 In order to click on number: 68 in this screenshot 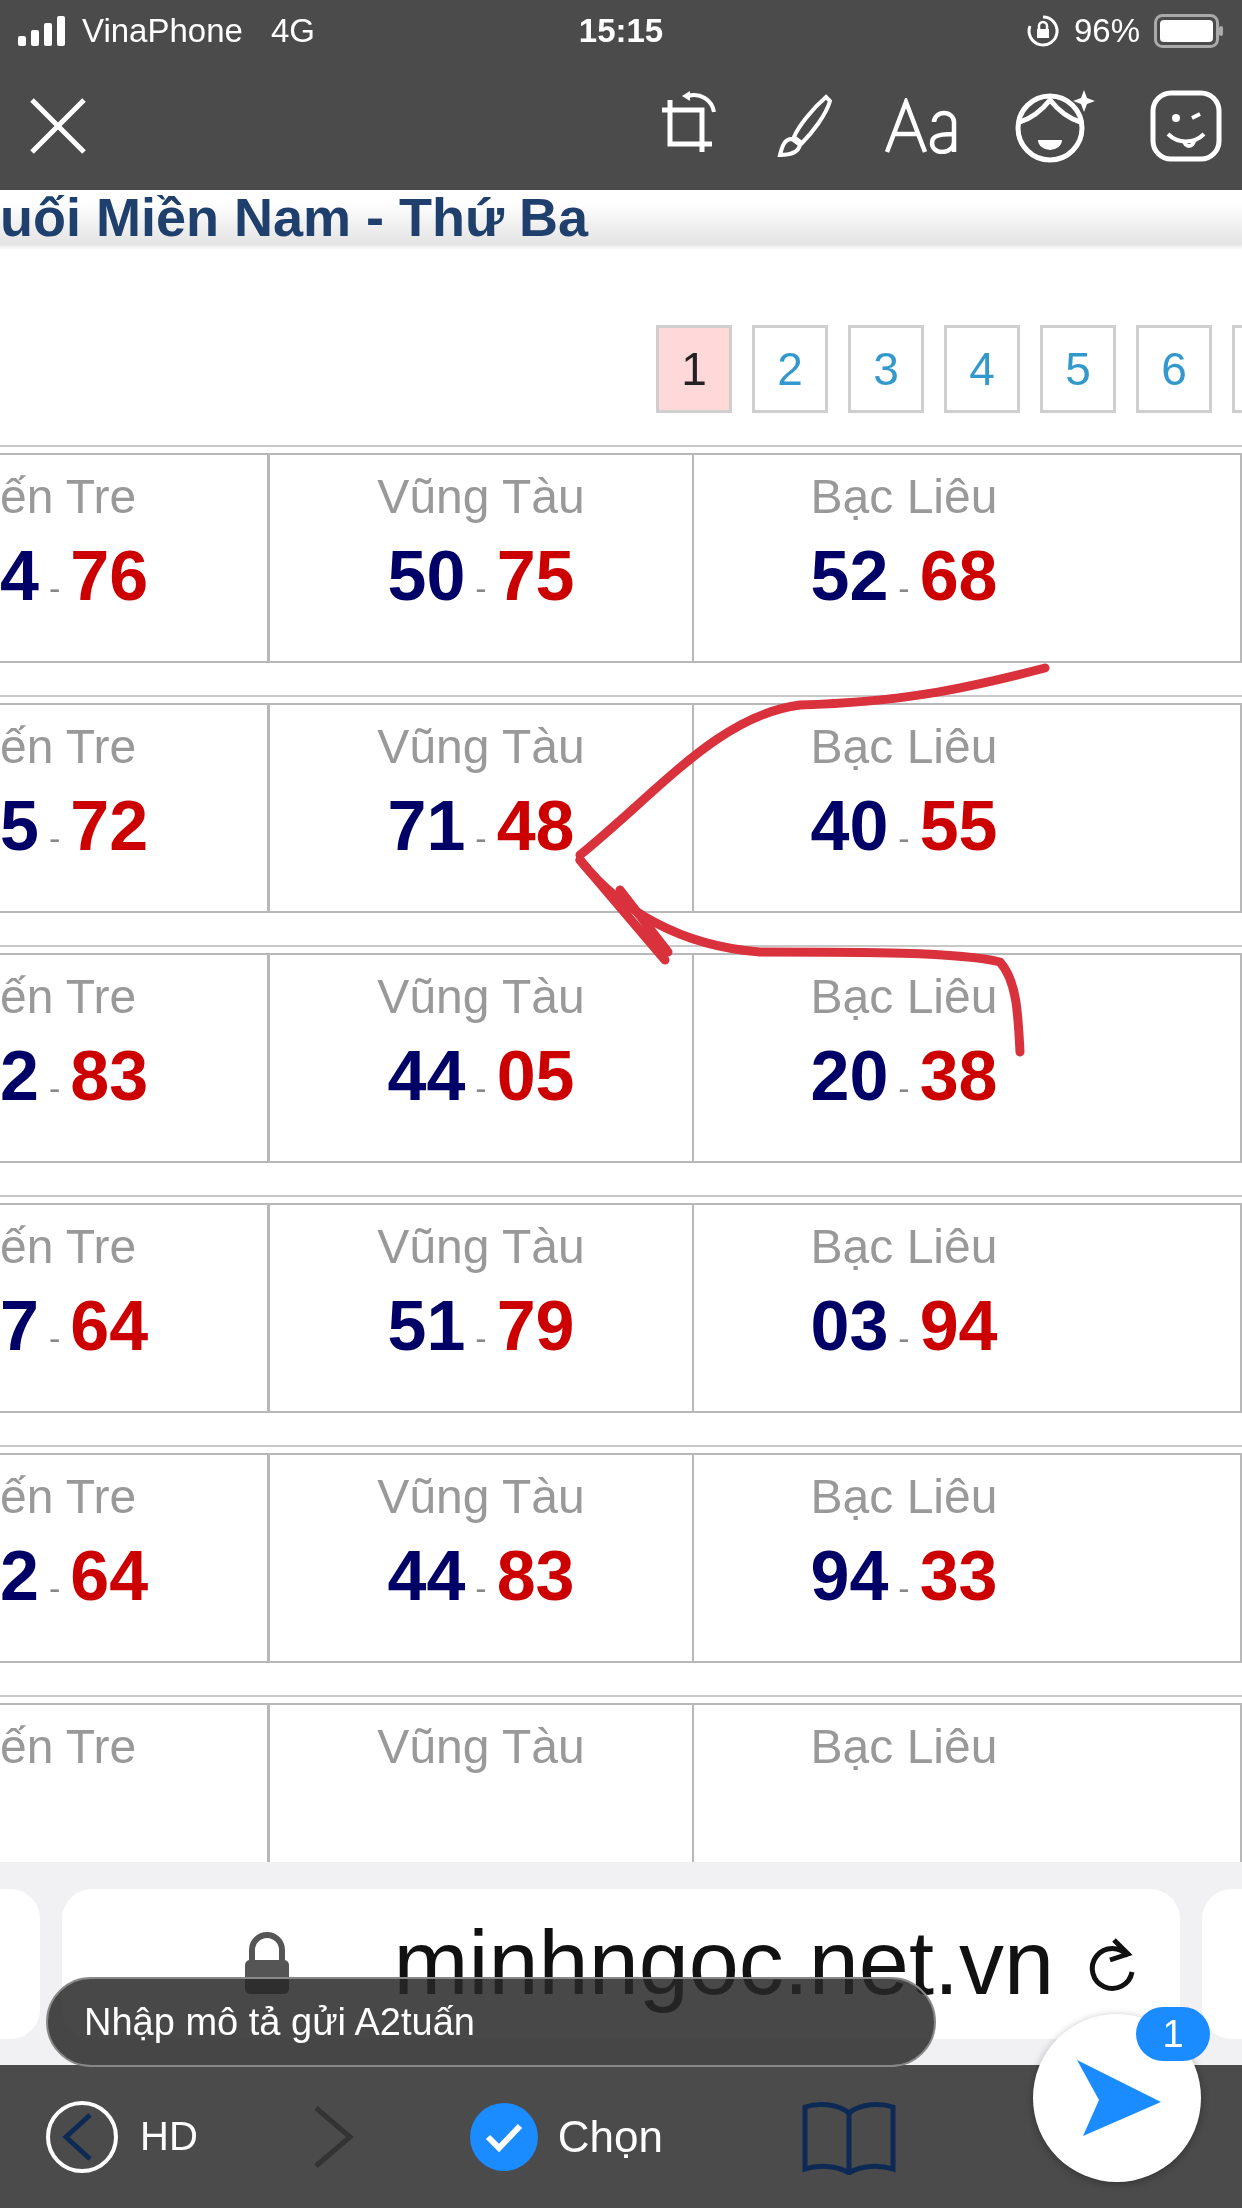, I will do `click(958, 576)`.